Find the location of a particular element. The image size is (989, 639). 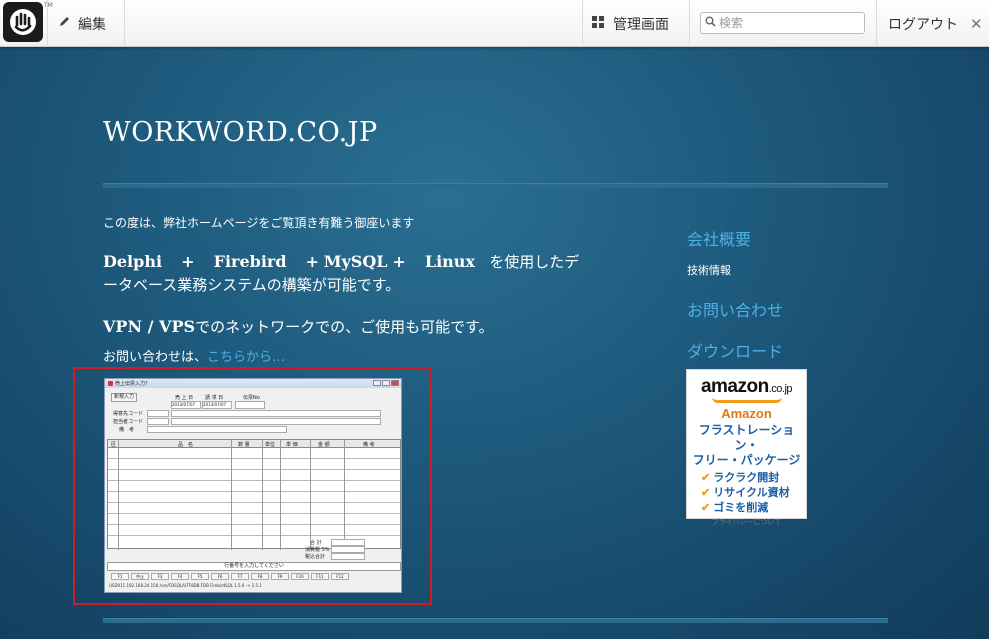

app-customer-code is located at coordinates (158, 413).